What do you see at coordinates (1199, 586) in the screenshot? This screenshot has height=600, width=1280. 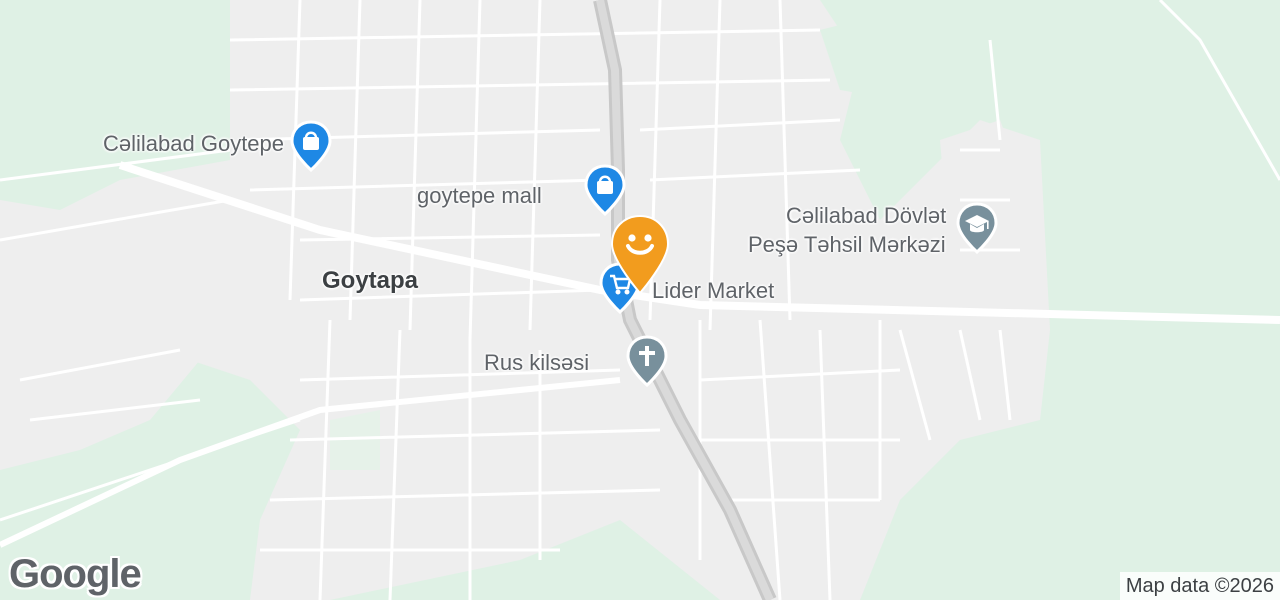 I see `map-data-attribution: Map data ©2026` at bounding box center [1199, 586].